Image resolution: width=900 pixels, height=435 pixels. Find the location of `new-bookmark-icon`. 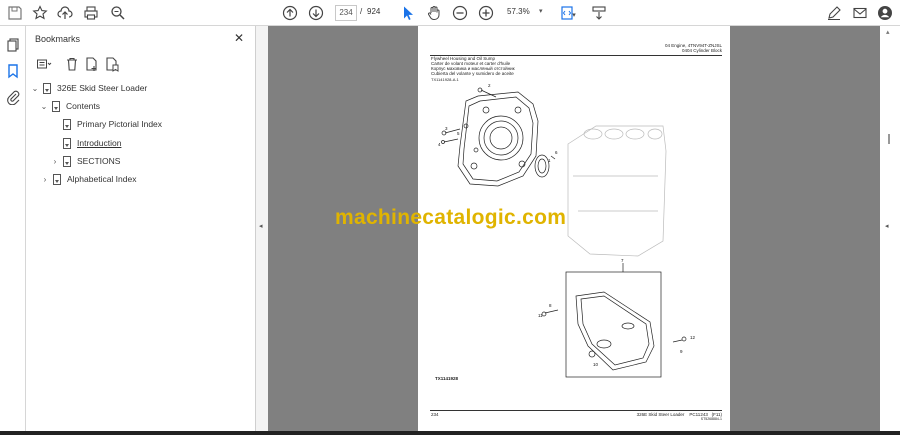

new-bookmark-icon is located at coordinates (92, 64).